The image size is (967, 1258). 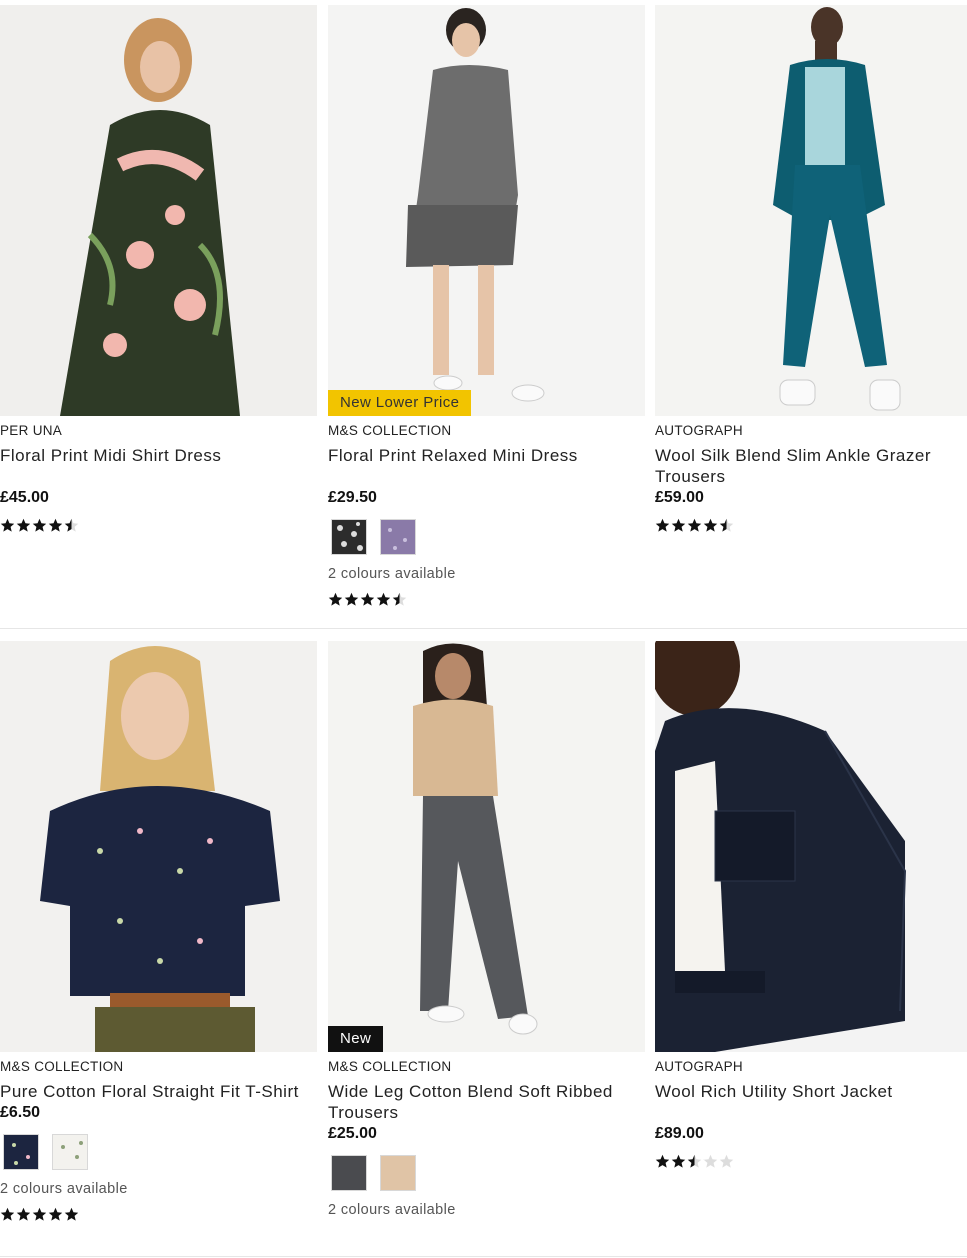 I want to click on product-price: £25.00, so click(x=352, y=1133).